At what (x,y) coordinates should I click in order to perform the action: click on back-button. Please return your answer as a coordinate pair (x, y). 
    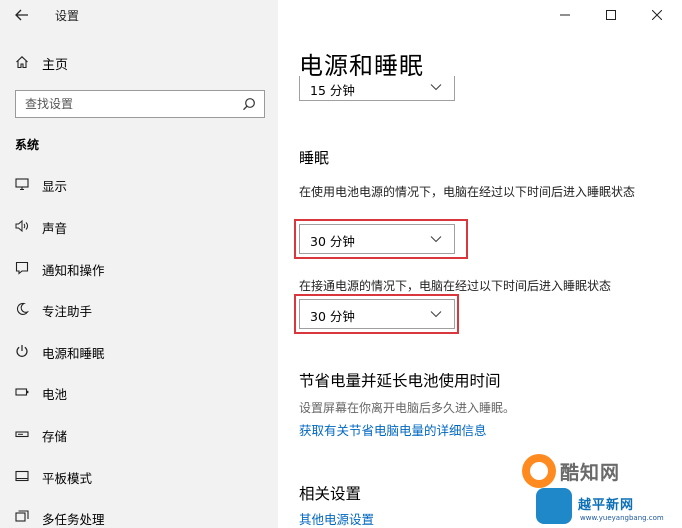
    Looking at the image, I should click on (22, 15).